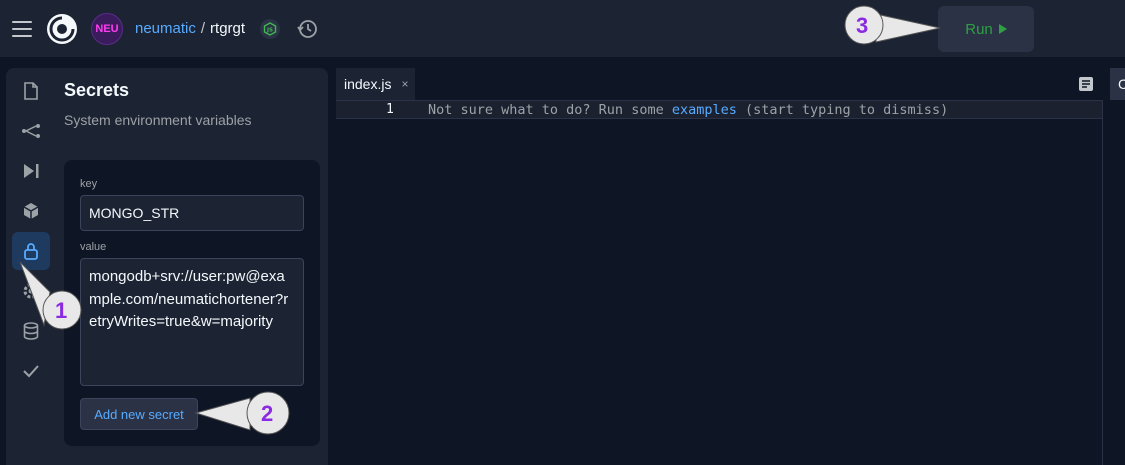  Describe the element at coordinates (222, 414) in the screenshot. I see `callout-2-pointer` at that location.